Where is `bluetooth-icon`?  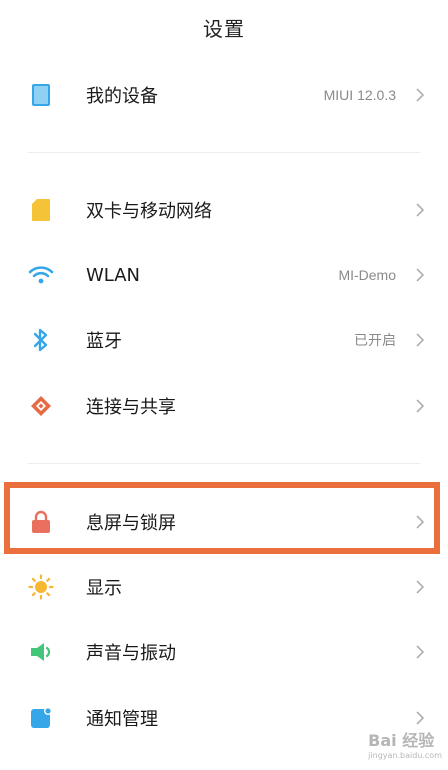
bluetooth-icon is located at coordinates (41, 340).